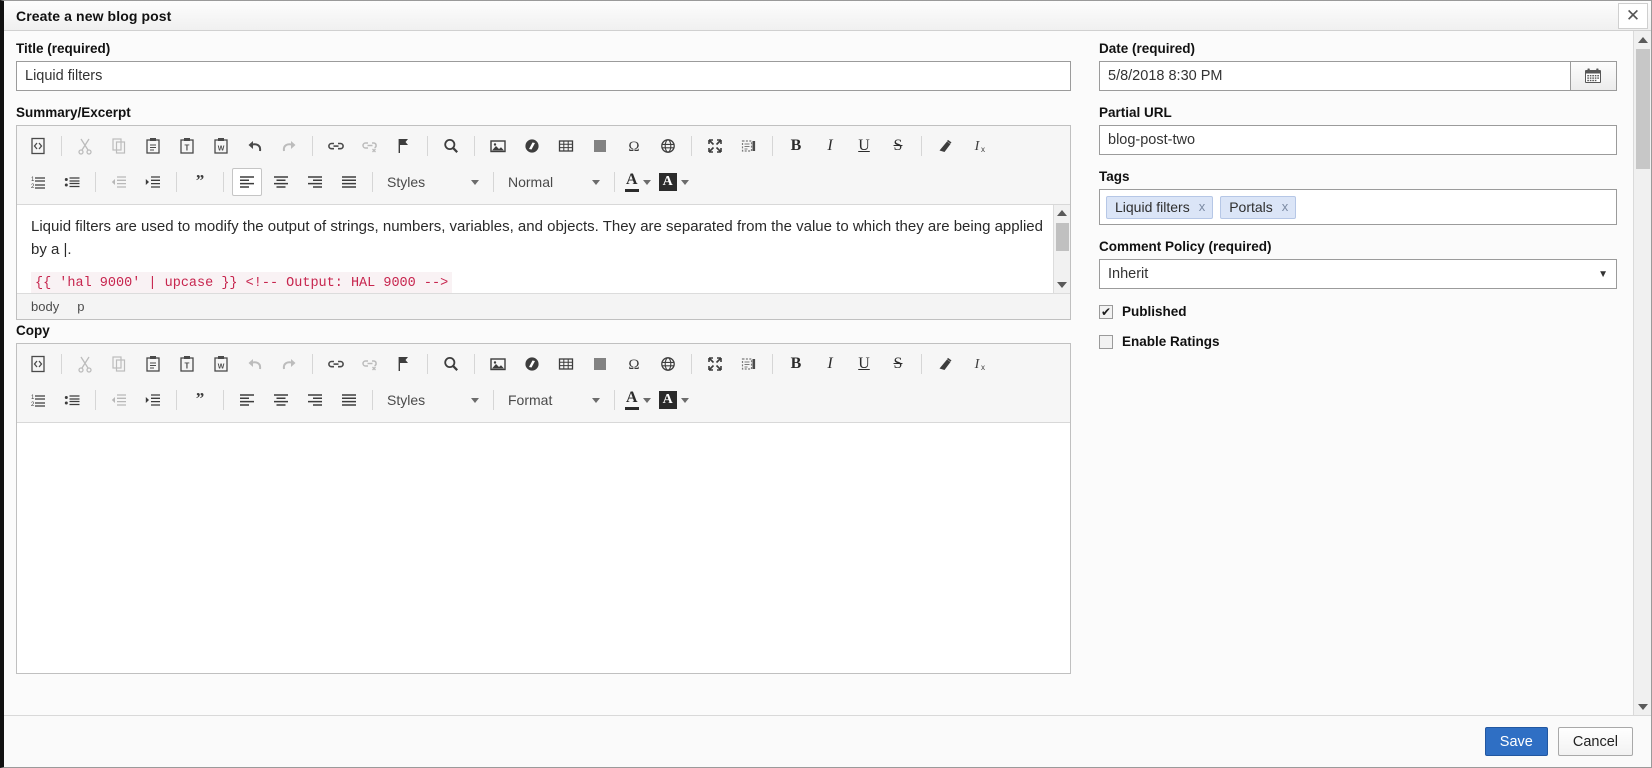 The width and height of the screenshot is (1652, 768). What do you see at coordinates (1633, 15) in the screenshot?
I see `close-icon: ✕` at bounding box center [1633, 15].